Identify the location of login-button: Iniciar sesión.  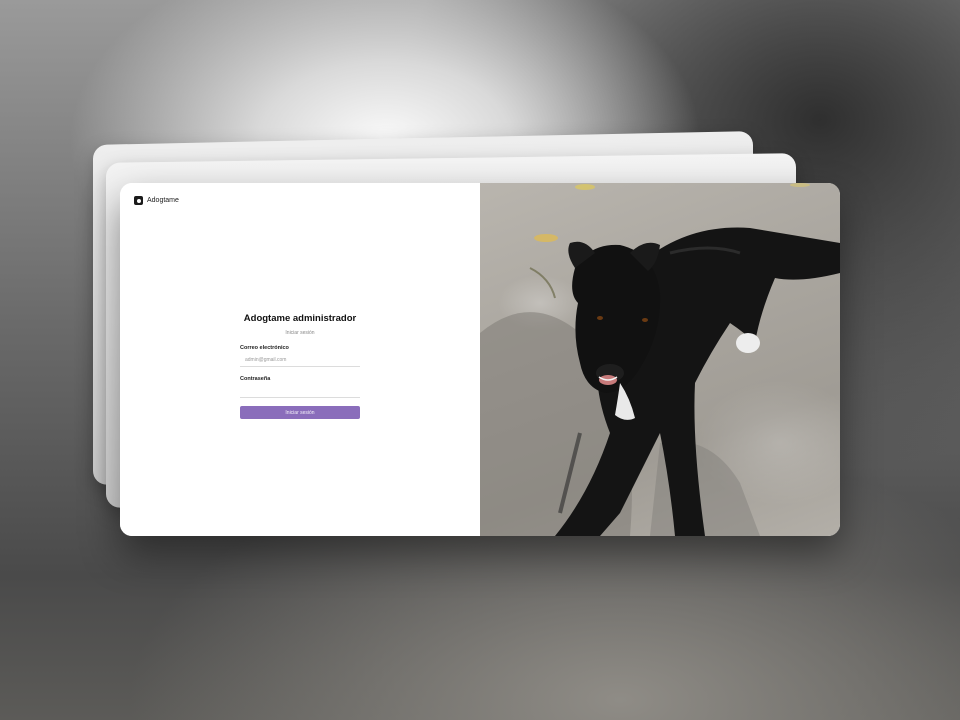
(300, 412).